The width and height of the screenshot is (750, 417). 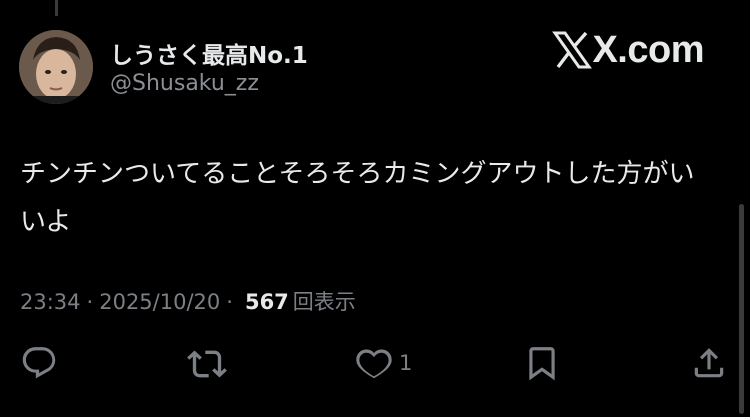 I want to click on x-logo: X.com, so click(x=628, y=50).